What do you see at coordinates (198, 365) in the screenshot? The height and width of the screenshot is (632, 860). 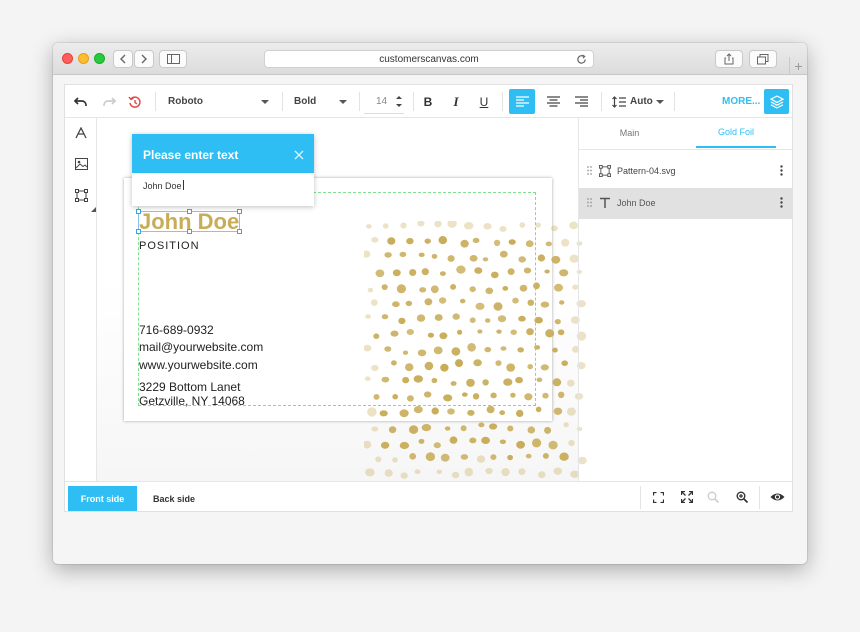 I see `card-website-text: www.yourwebsite.com` at bounding box center [198, 365].